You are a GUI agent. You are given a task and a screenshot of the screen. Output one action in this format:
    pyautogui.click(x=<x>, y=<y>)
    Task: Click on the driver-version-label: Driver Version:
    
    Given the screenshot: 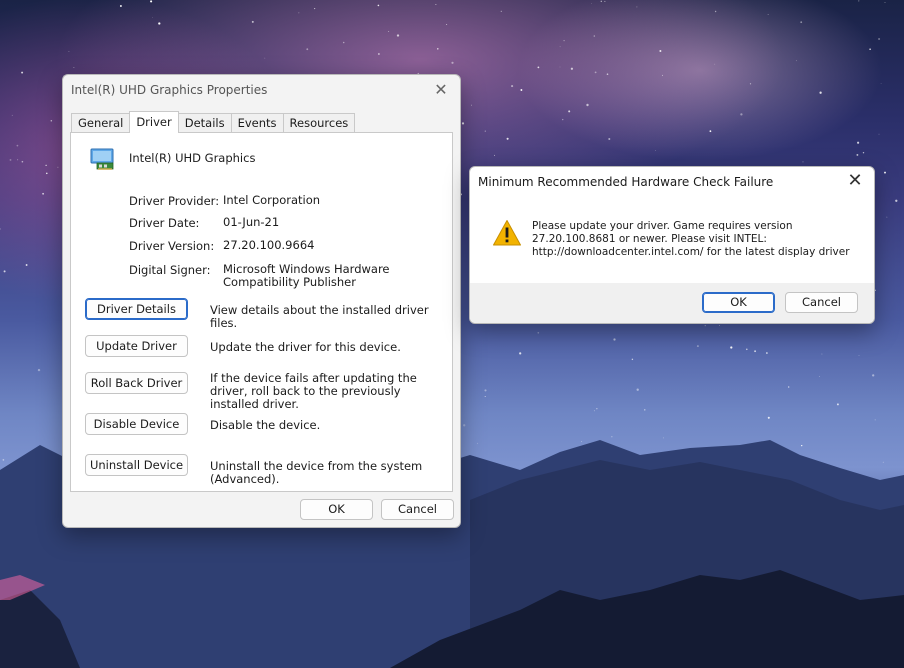 What is the action you would take?
    pyautogui.click(x=172, y=246)
    